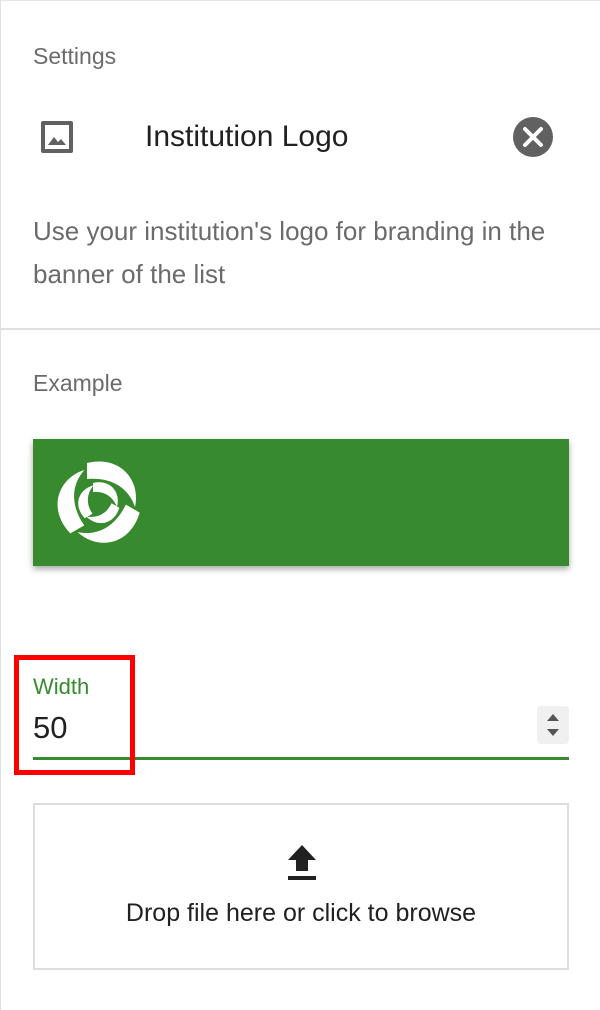  I want to click on width-highlight-box, so click(74, 715).